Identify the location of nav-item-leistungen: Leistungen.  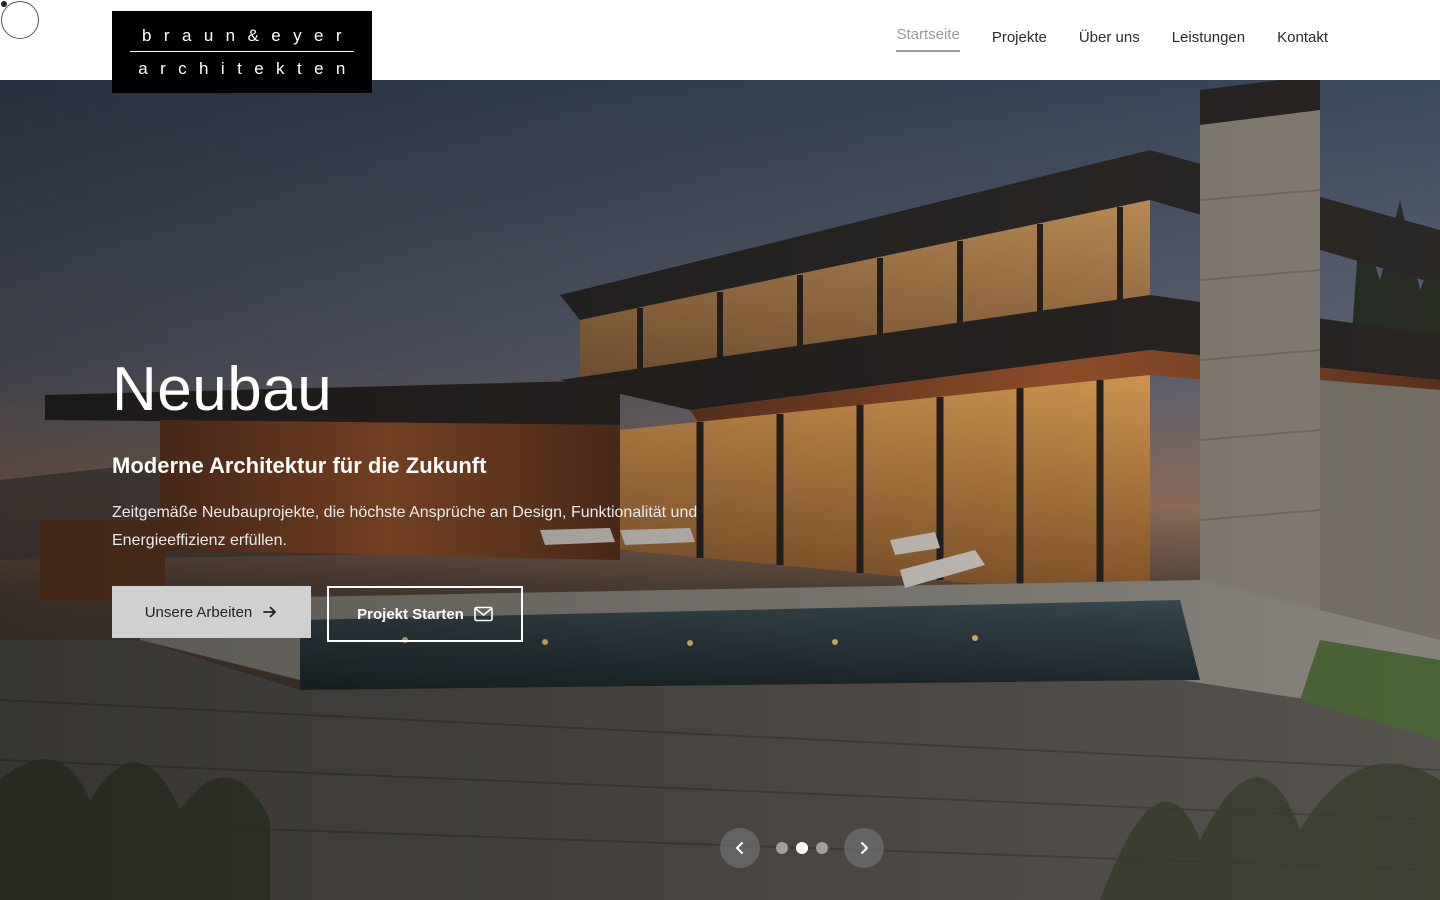
(1208, 40).